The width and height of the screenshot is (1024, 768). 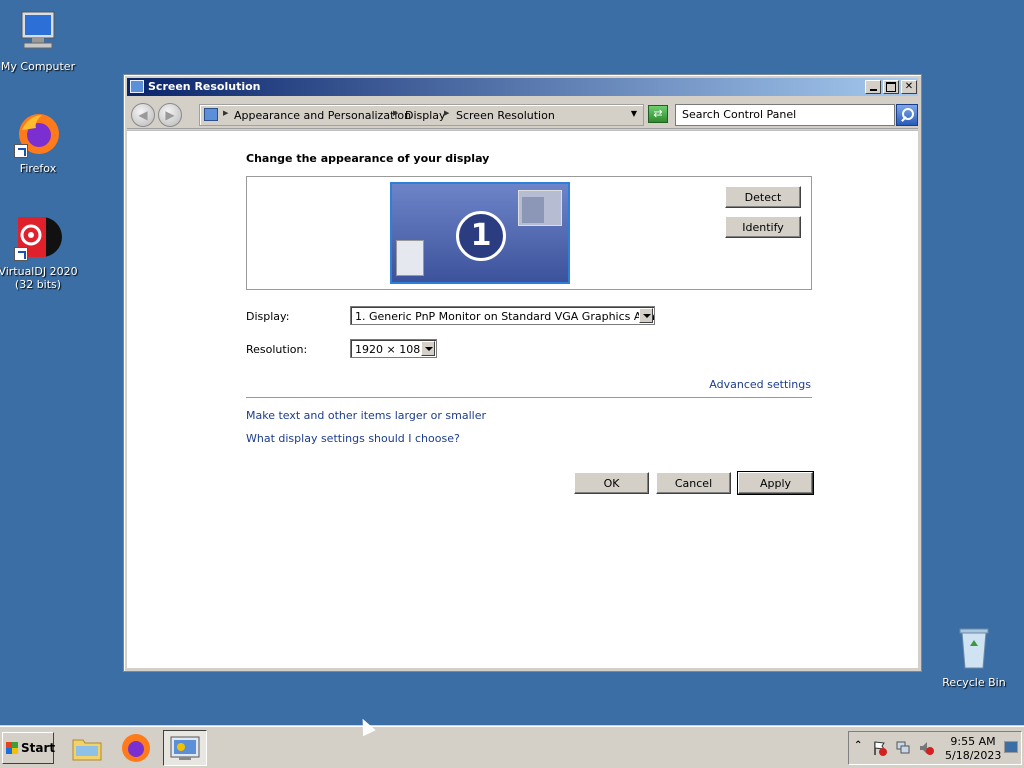 I want to click on monitor-1-preview: 1, so click(x=480, y=233).